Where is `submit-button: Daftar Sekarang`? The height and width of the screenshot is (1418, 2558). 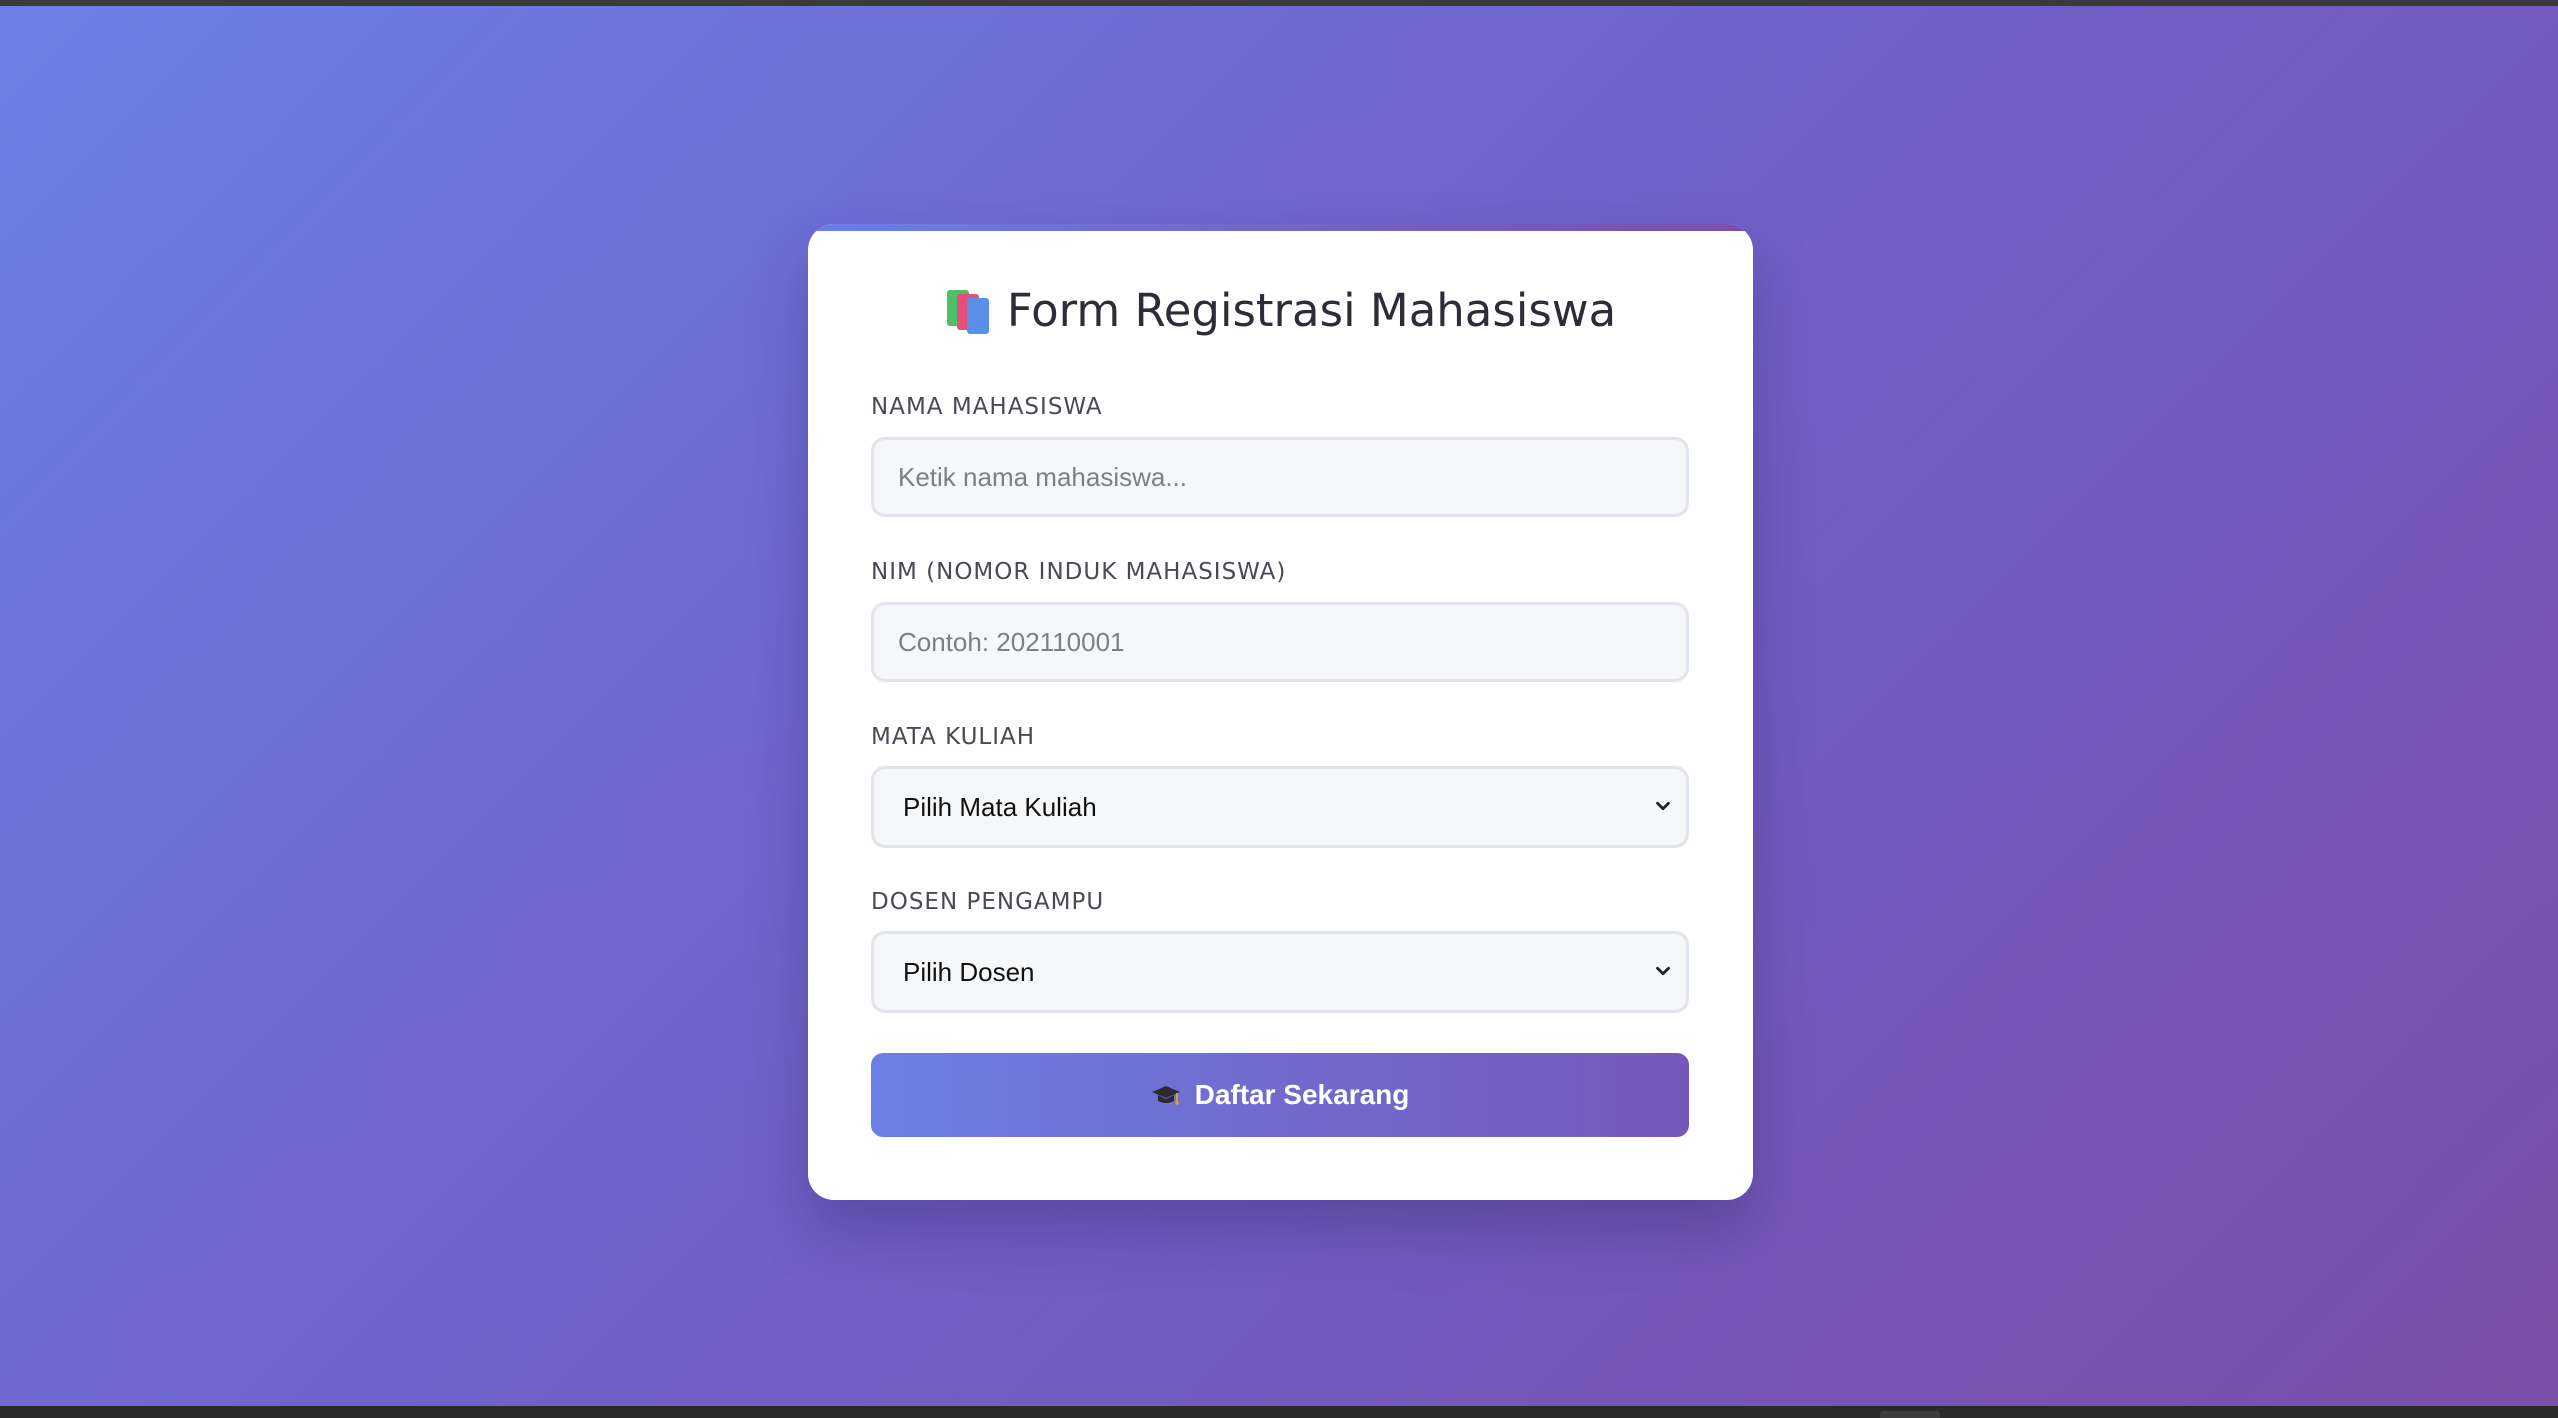 submit-button: Daftar Sekarang is located at coordinates (1280, 1095).